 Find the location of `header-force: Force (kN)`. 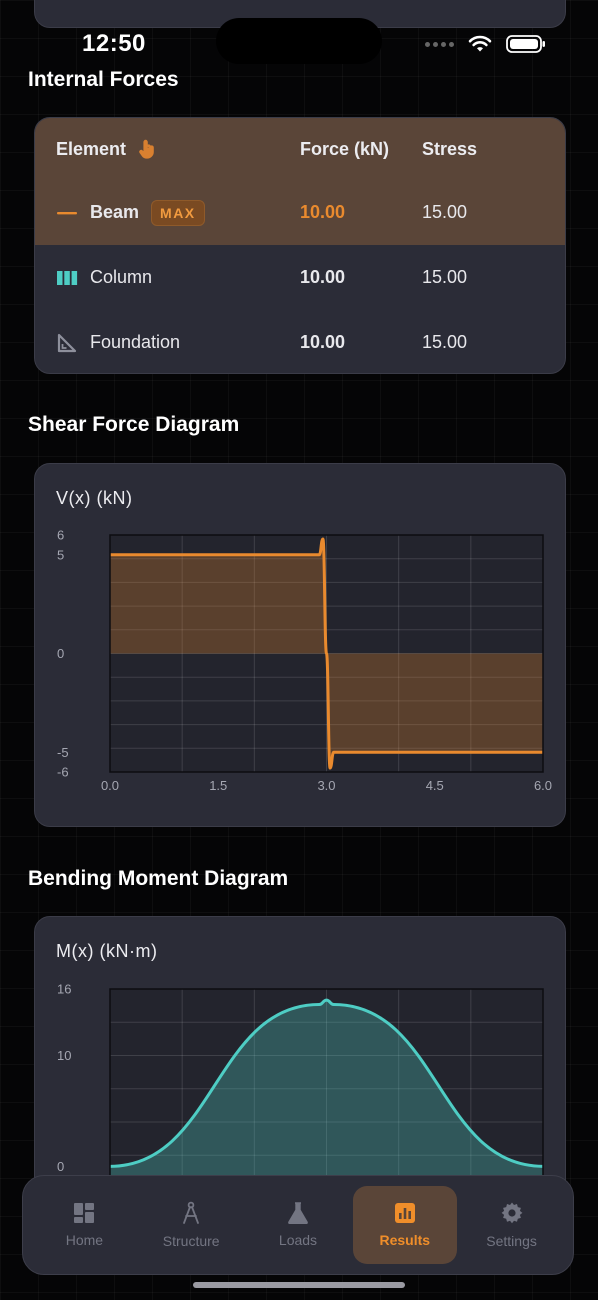

header-force: Force (kN) is located at coordinates (361, 149).